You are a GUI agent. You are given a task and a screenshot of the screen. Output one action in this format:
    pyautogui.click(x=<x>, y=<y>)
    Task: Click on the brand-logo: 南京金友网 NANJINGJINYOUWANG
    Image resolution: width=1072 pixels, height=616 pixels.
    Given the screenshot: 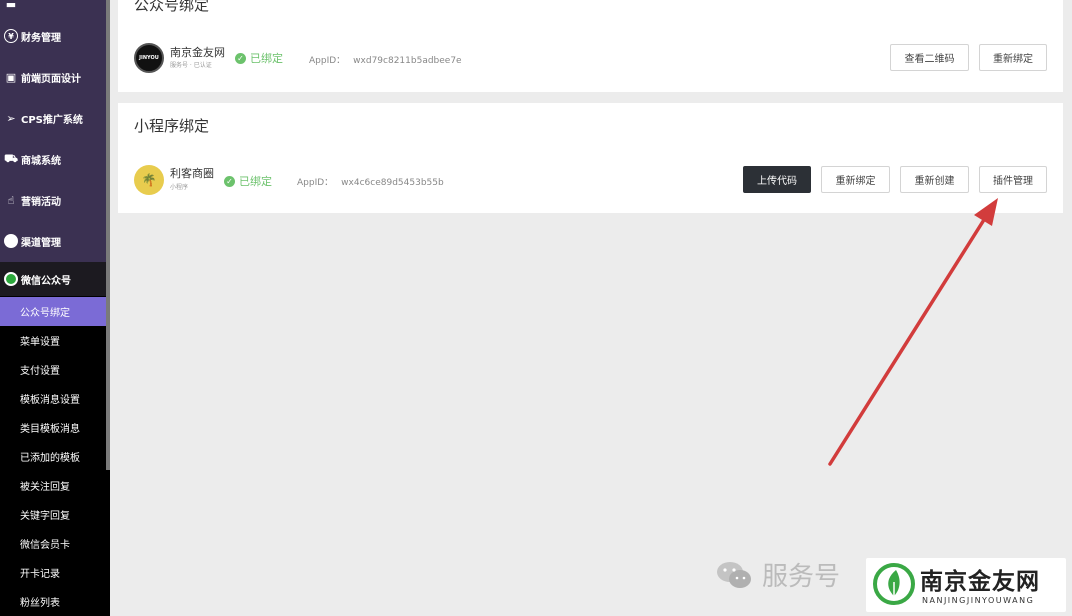 What is the action you would take?
    pyautogui.click(x=966, y=585)
    